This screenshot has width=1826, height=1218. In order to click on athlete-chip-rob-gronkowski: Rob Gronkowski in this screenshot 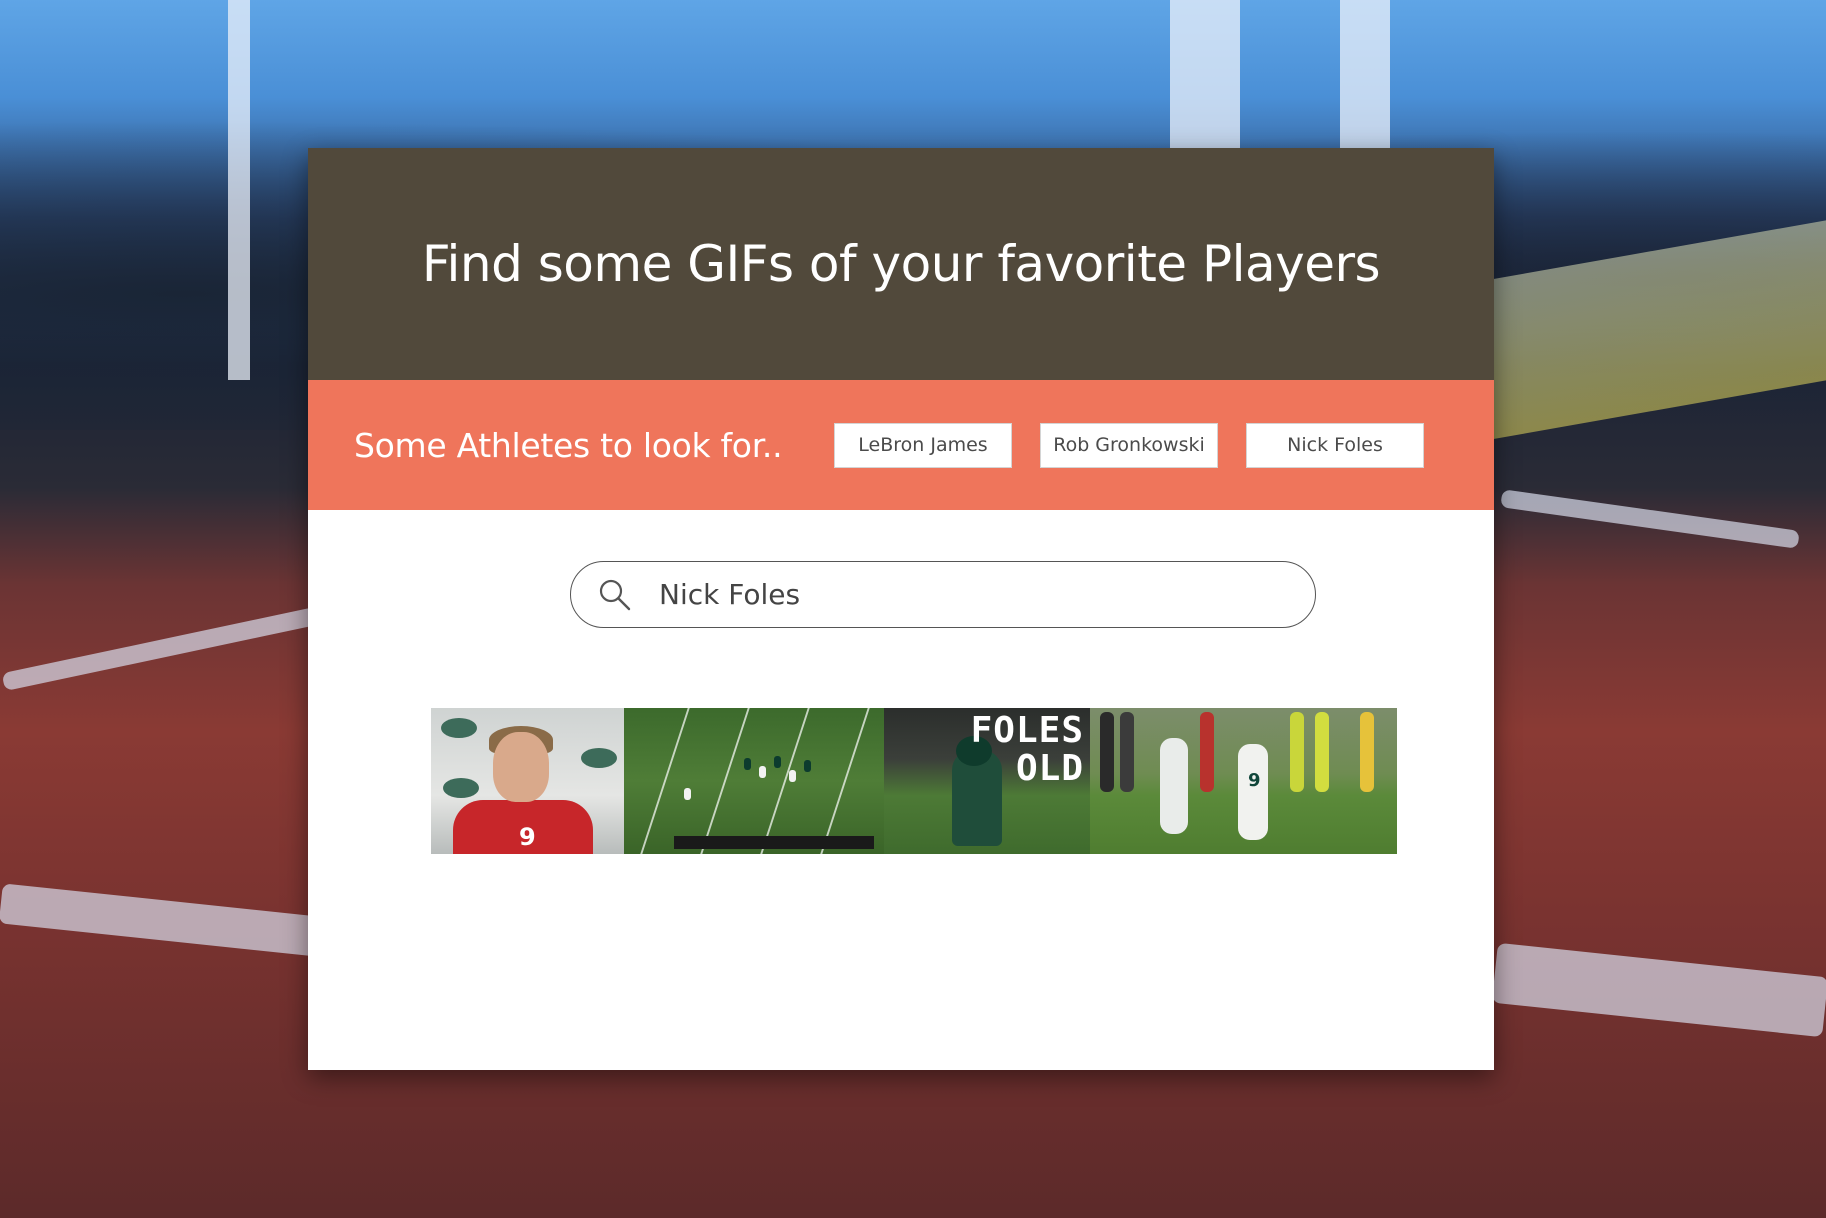, I will do `click(1129, 445)`.